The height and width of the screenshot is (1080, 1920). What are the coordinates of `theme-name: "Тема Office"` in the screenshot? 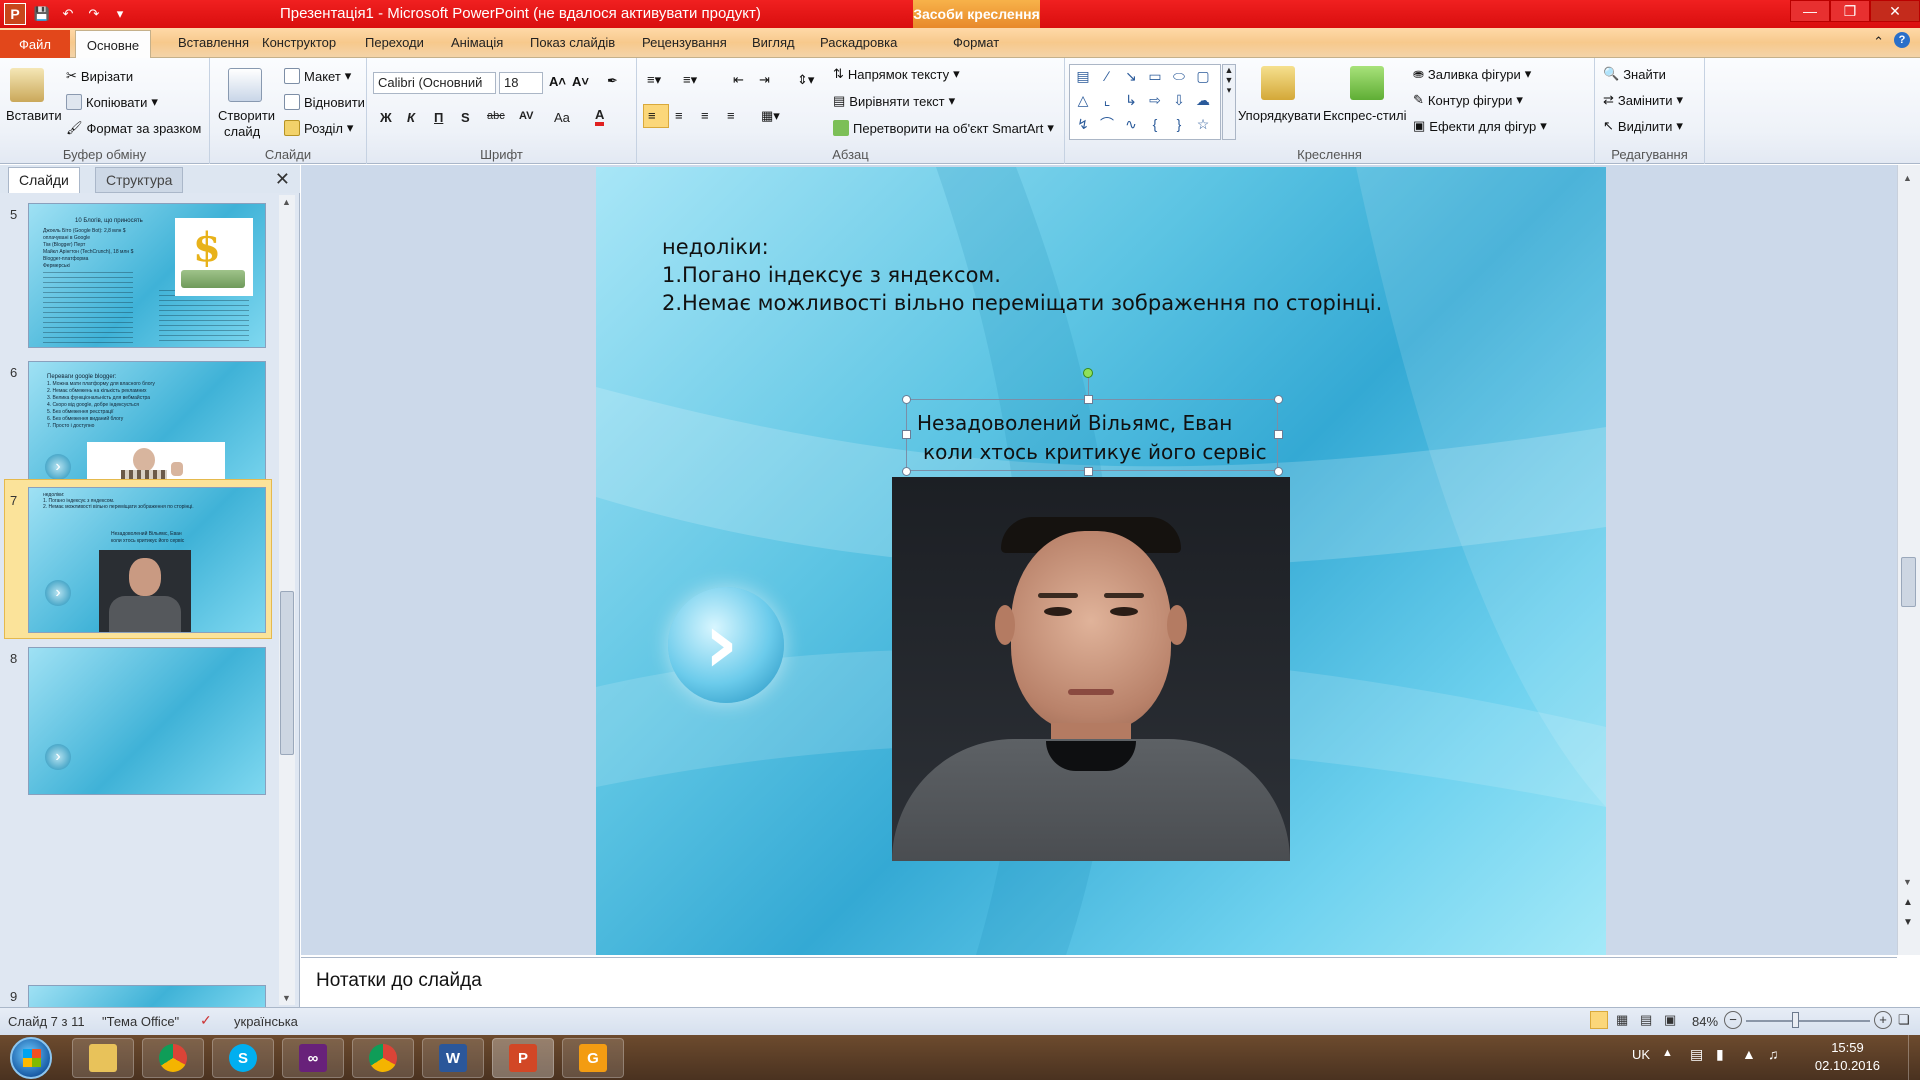 It's located at (140, 1021).